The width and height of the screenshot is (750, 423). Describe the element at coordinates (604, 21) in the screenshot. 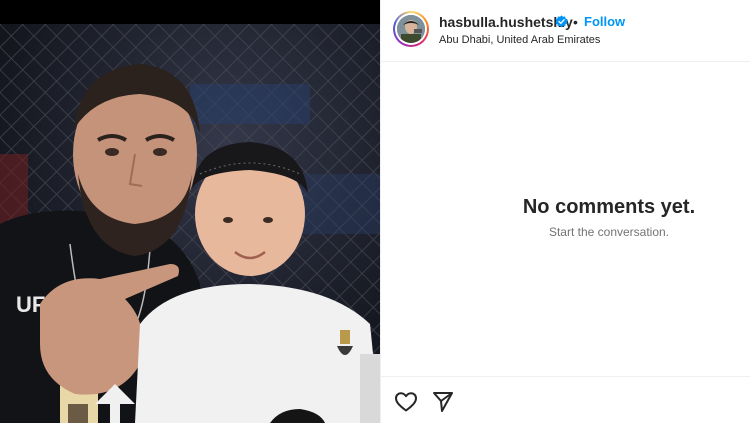

I see `follow-button: Follow` at that location.